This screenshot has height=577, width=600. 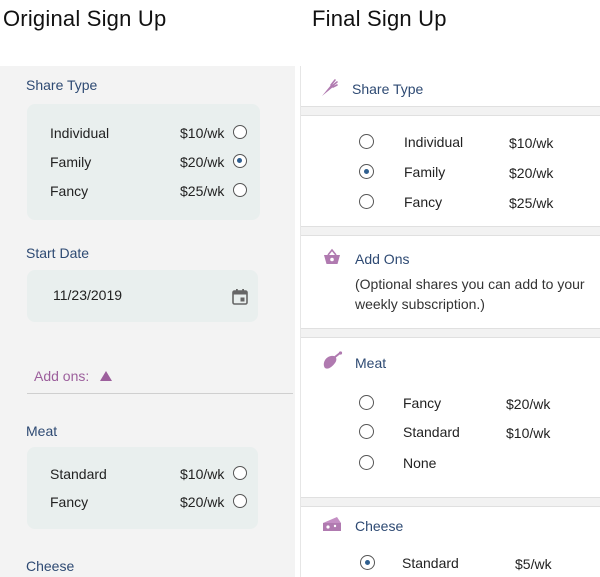 I want to click on option-price: $5/wk, so click(x=533, y=564).